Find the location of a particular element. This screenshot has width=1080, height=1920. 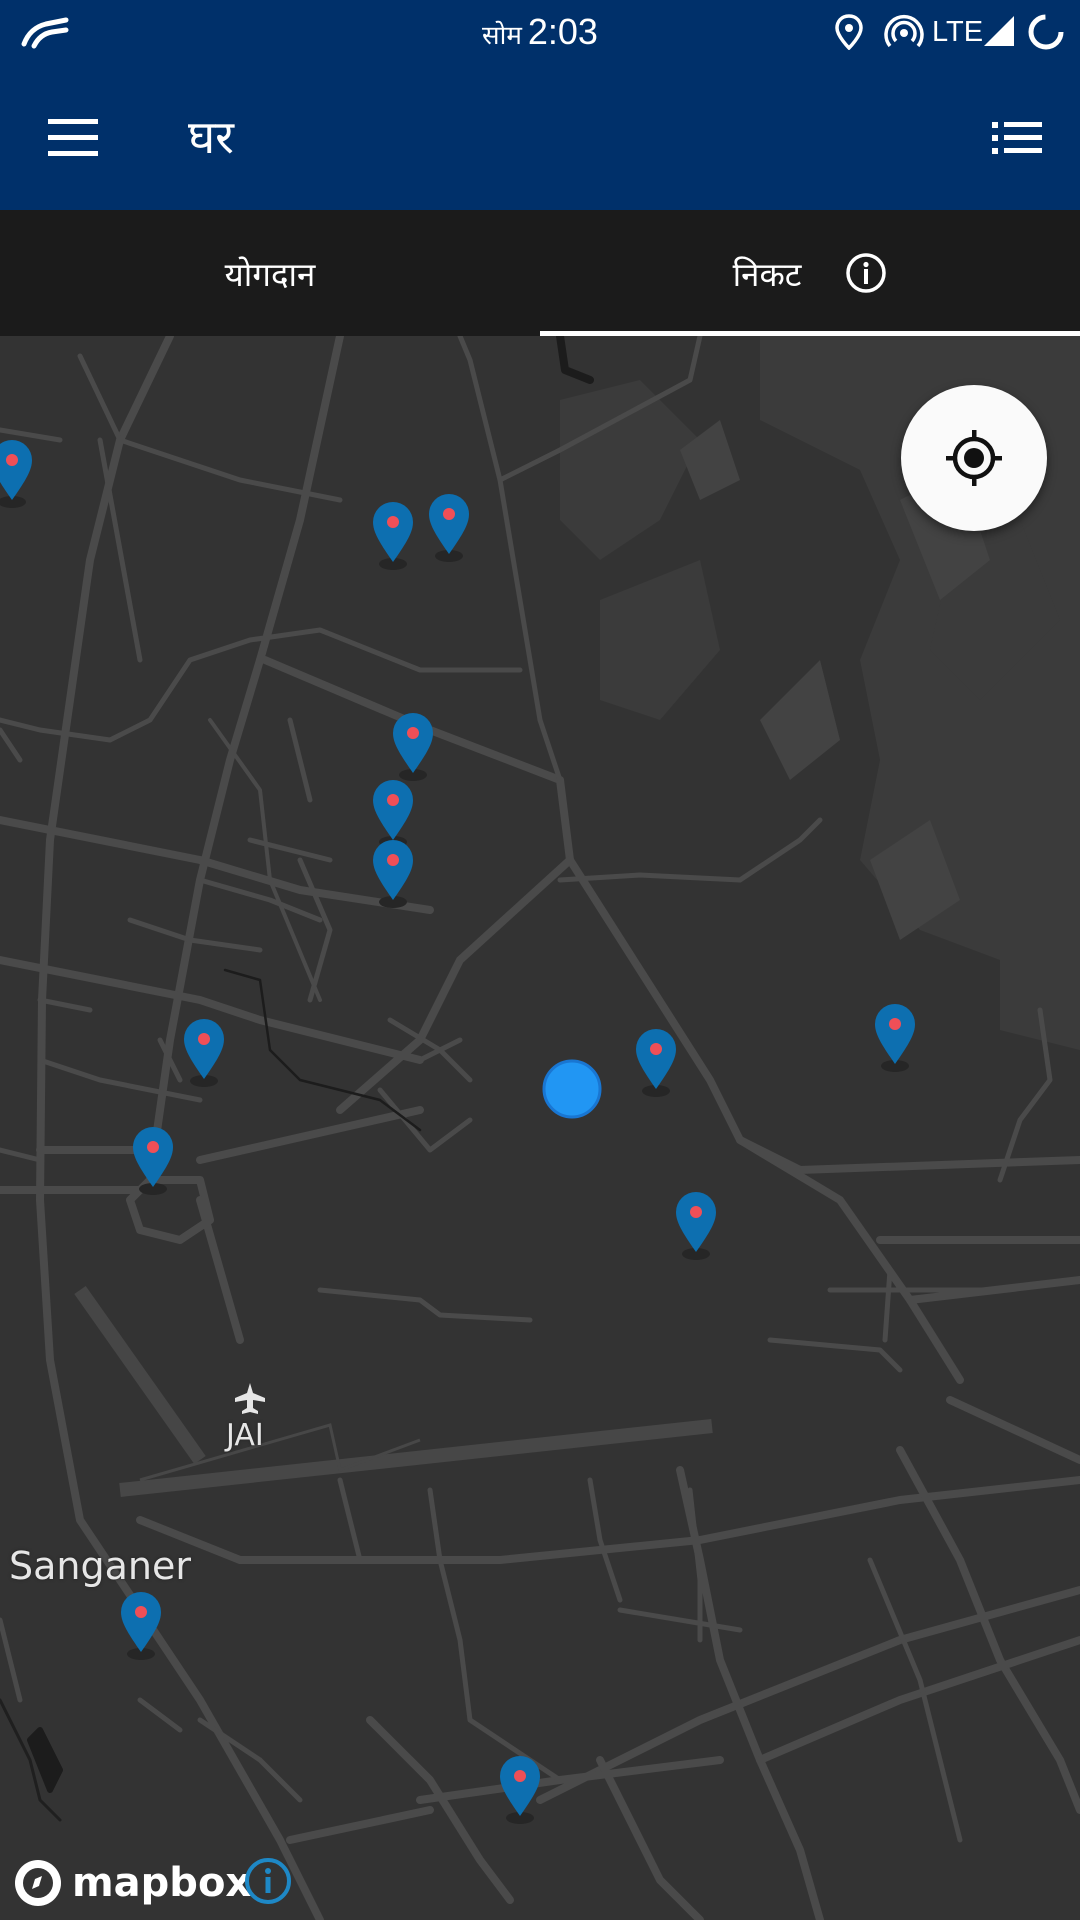

my-location-icon is located at coordinates (974, 458).